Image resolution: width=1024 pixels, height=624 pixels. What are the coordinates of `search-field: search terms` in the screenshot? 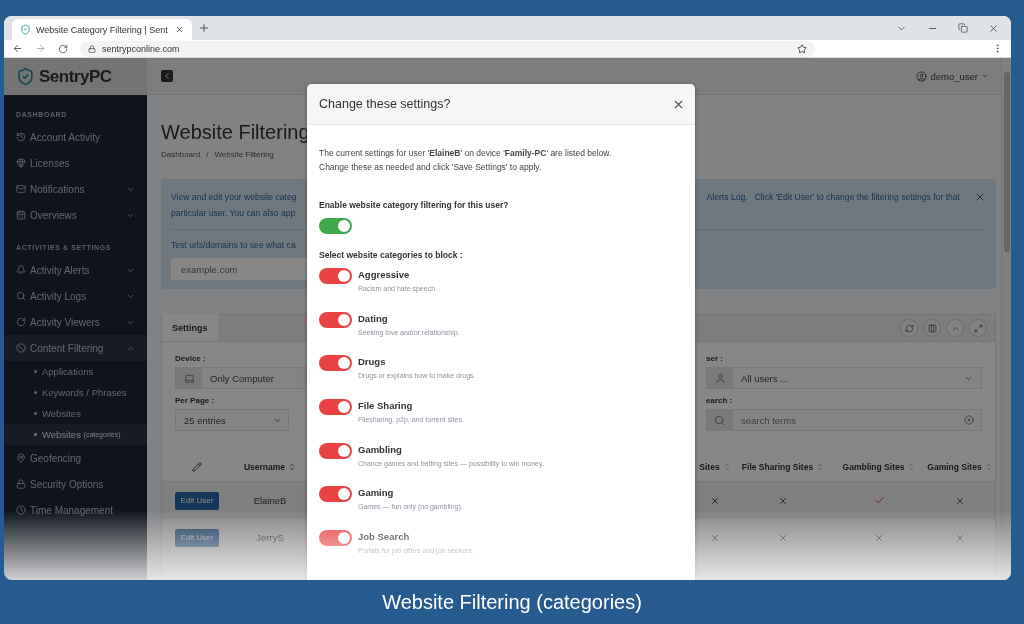 It's located at (857, 420).